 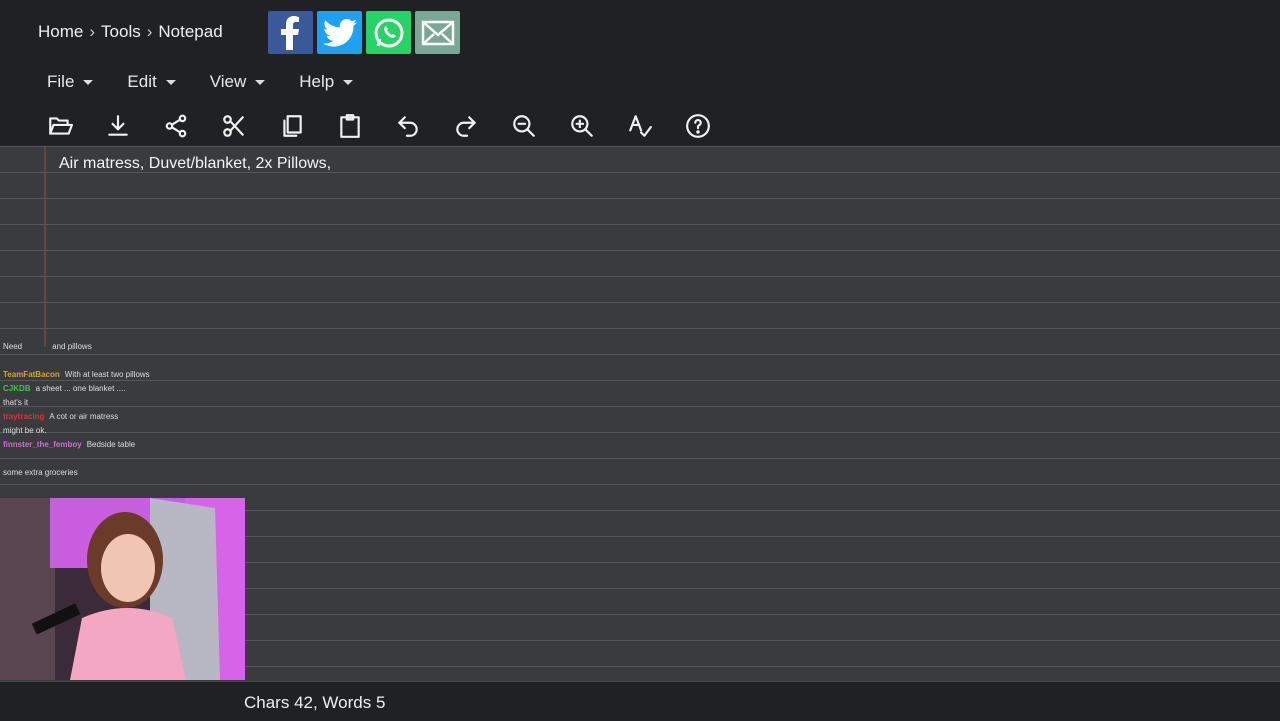 What do you see at coordinates (122, 473) in the screenshot?
I see `chat-message: some extra groceries` at bounding box center [122, 473].